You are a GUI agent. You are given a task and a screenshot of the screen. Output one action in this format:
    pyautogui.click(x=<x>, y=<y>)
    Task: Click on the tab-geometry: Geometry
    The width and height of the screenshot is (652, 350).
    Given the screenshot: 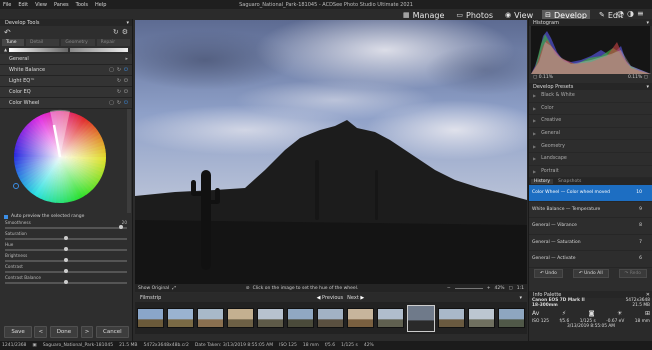 What is the action you would take?
    pyautogui.click(x=78, y=42)
    